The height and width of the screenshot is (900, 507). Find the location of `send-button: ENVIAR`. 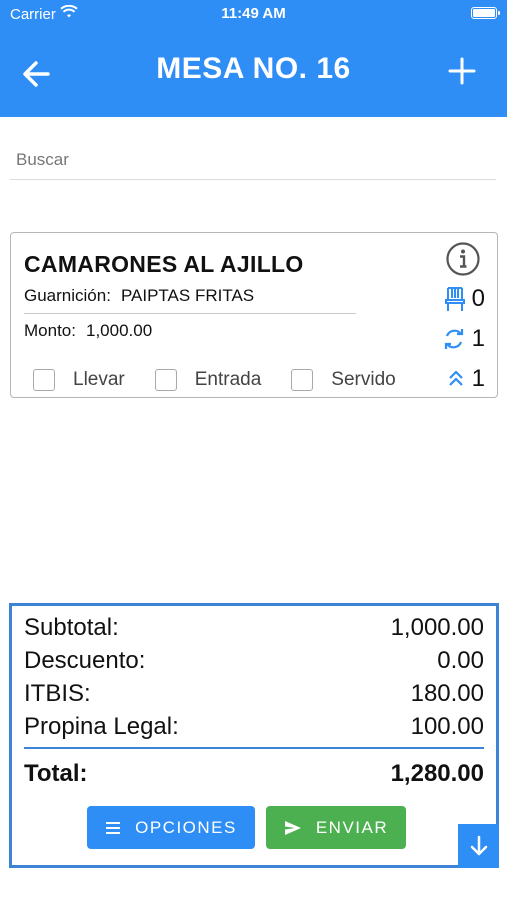

send-button: ENVIAR is located at coordinates (336, 827).